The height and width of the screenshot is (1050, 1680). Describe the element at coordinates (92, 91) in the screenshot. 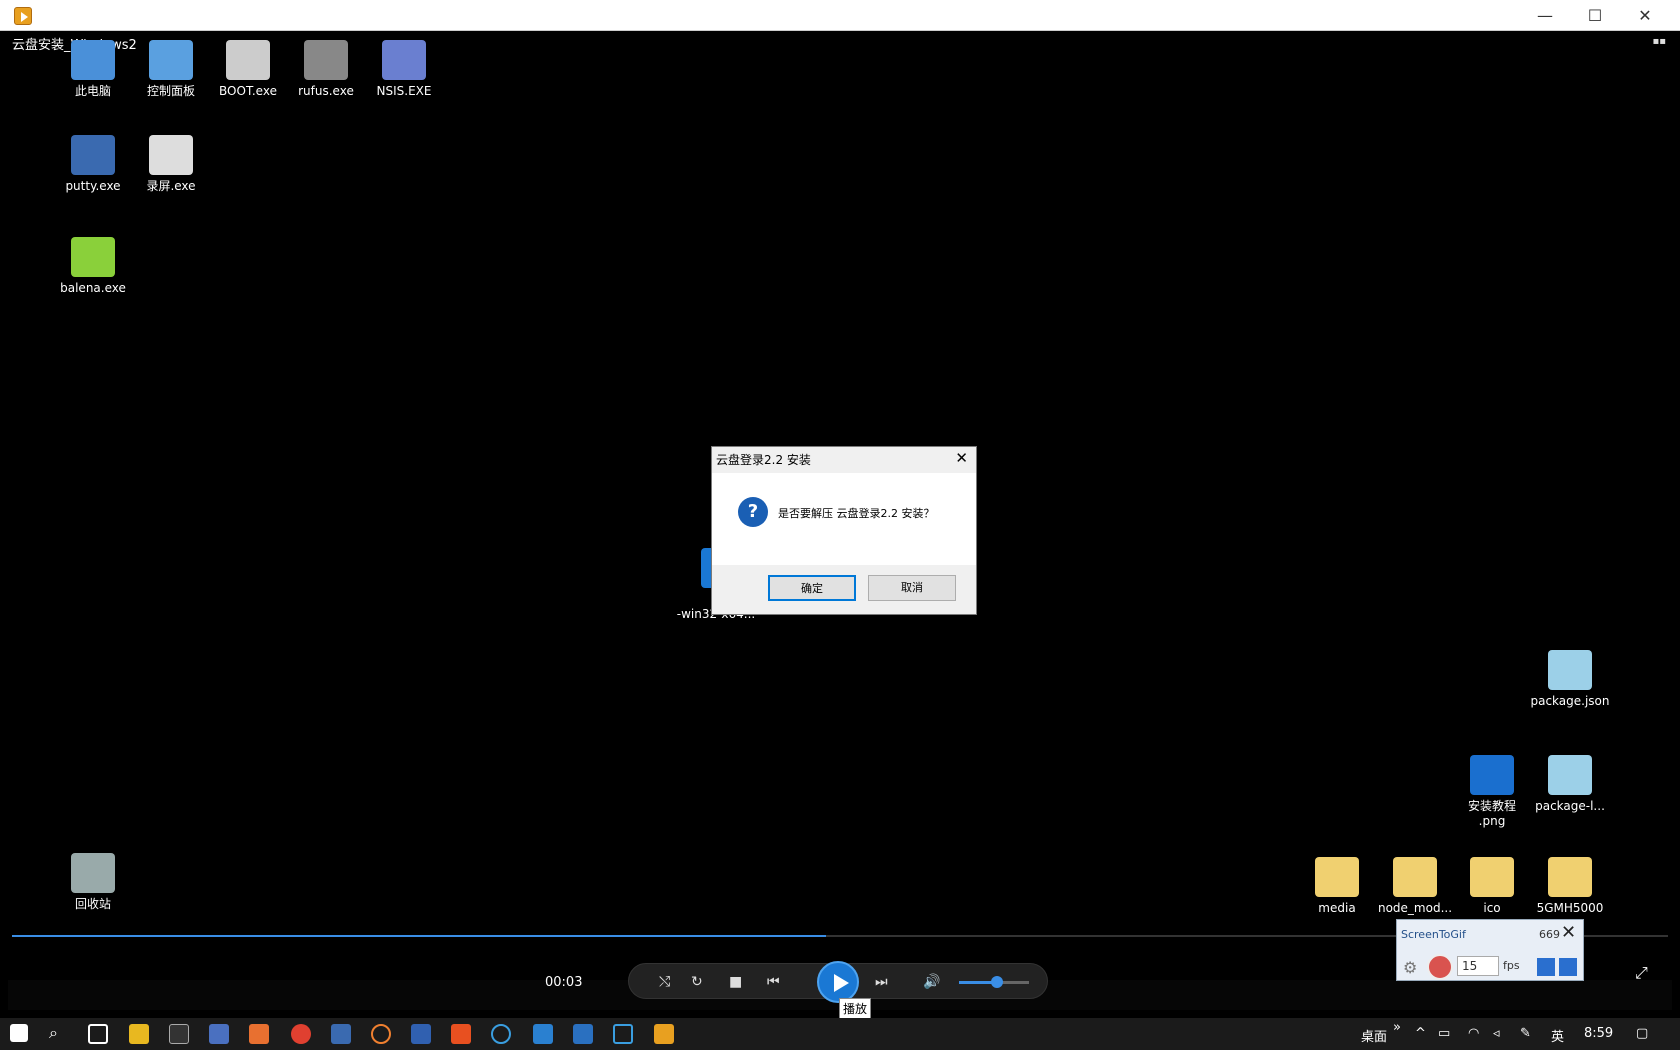

I see `icon-label: 此电脑` at that location.